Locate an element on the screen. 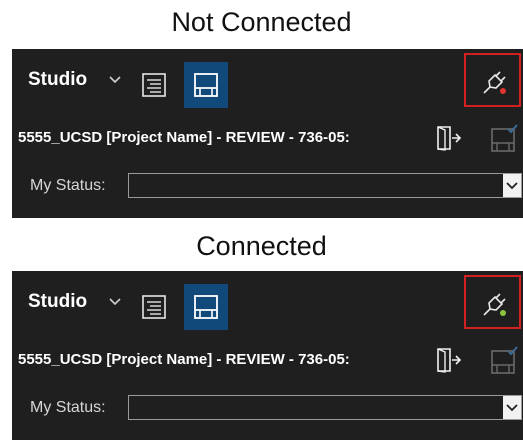  section-heading-connected: Connected is located at coordinates (261, 246).